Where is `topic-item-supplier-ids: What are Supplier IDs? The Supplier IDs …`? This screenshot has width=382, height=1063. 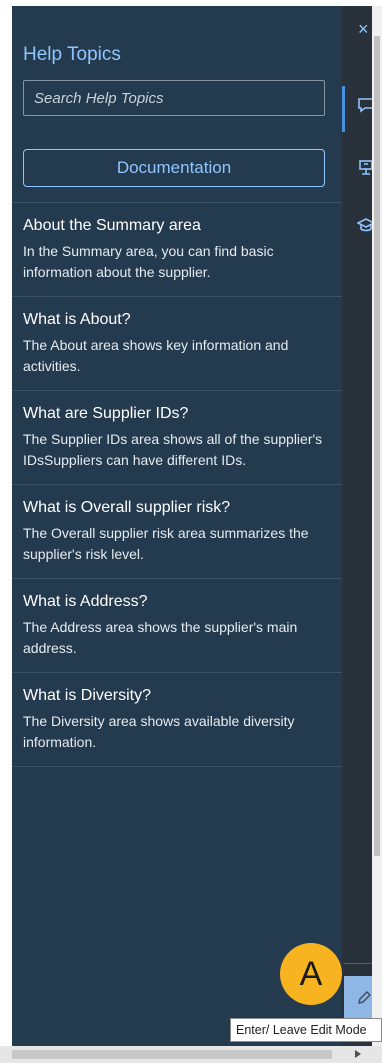
topic-item-supplier-ids: What are Supplier IDs? The Supplier IDs … is located at coordinates (177, 438).